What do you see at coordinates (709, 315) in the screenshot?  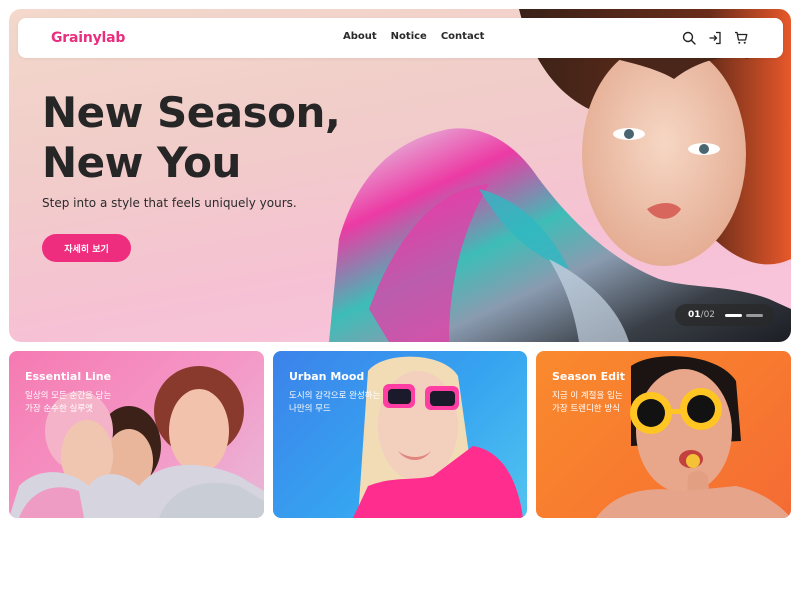 I see `pager-total: 02` at bounding box center [709, 315].